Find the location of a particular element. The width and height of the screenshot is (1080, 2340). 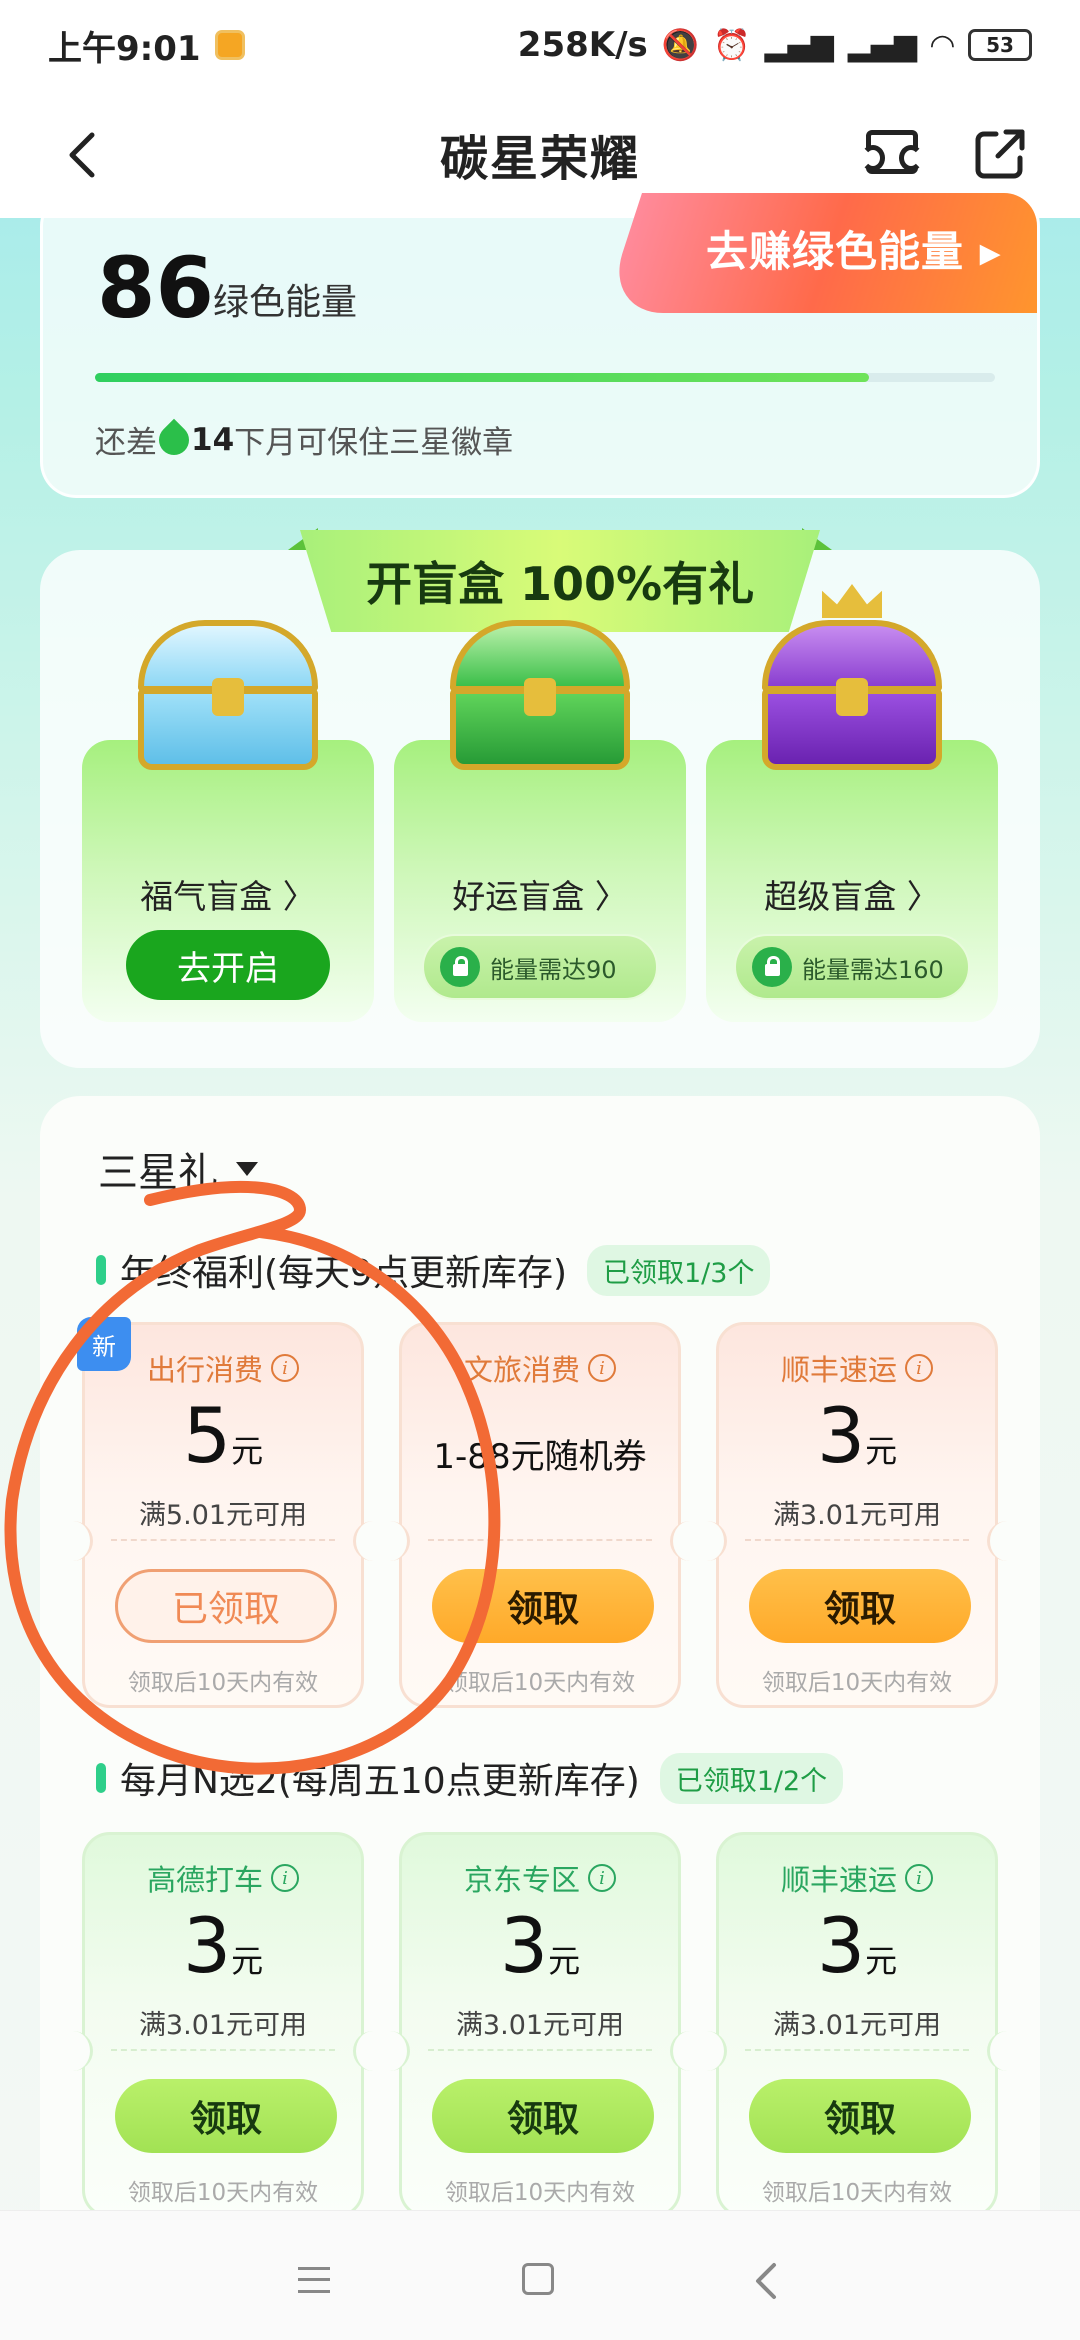

box-requirement: 能量需达160 is located at coordinates (873, 969).